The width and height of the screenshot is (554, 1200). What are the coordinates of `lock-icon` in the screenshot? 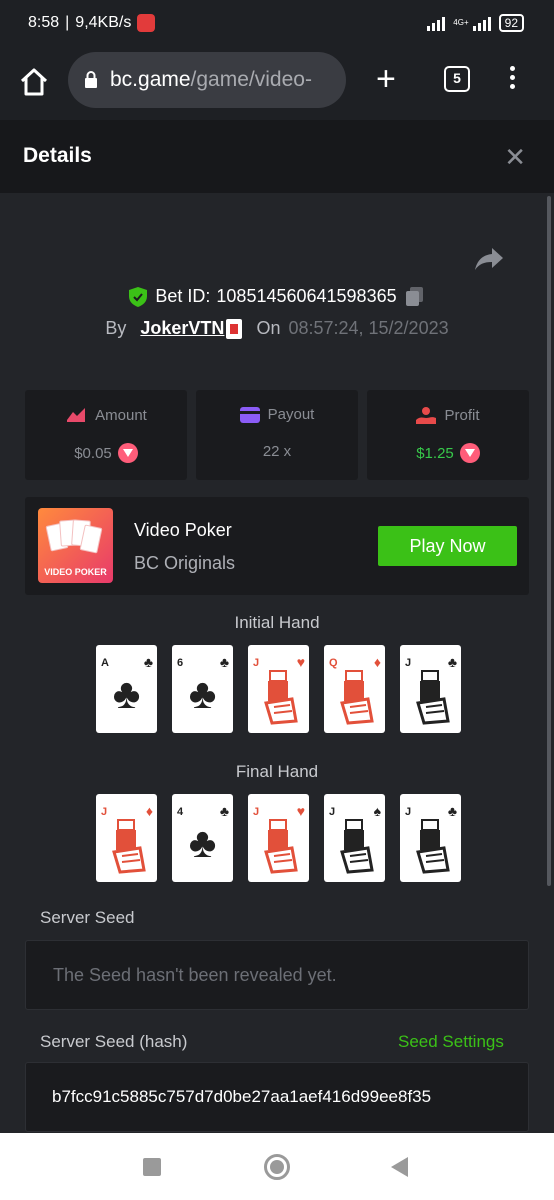 It's located at (91, 79).